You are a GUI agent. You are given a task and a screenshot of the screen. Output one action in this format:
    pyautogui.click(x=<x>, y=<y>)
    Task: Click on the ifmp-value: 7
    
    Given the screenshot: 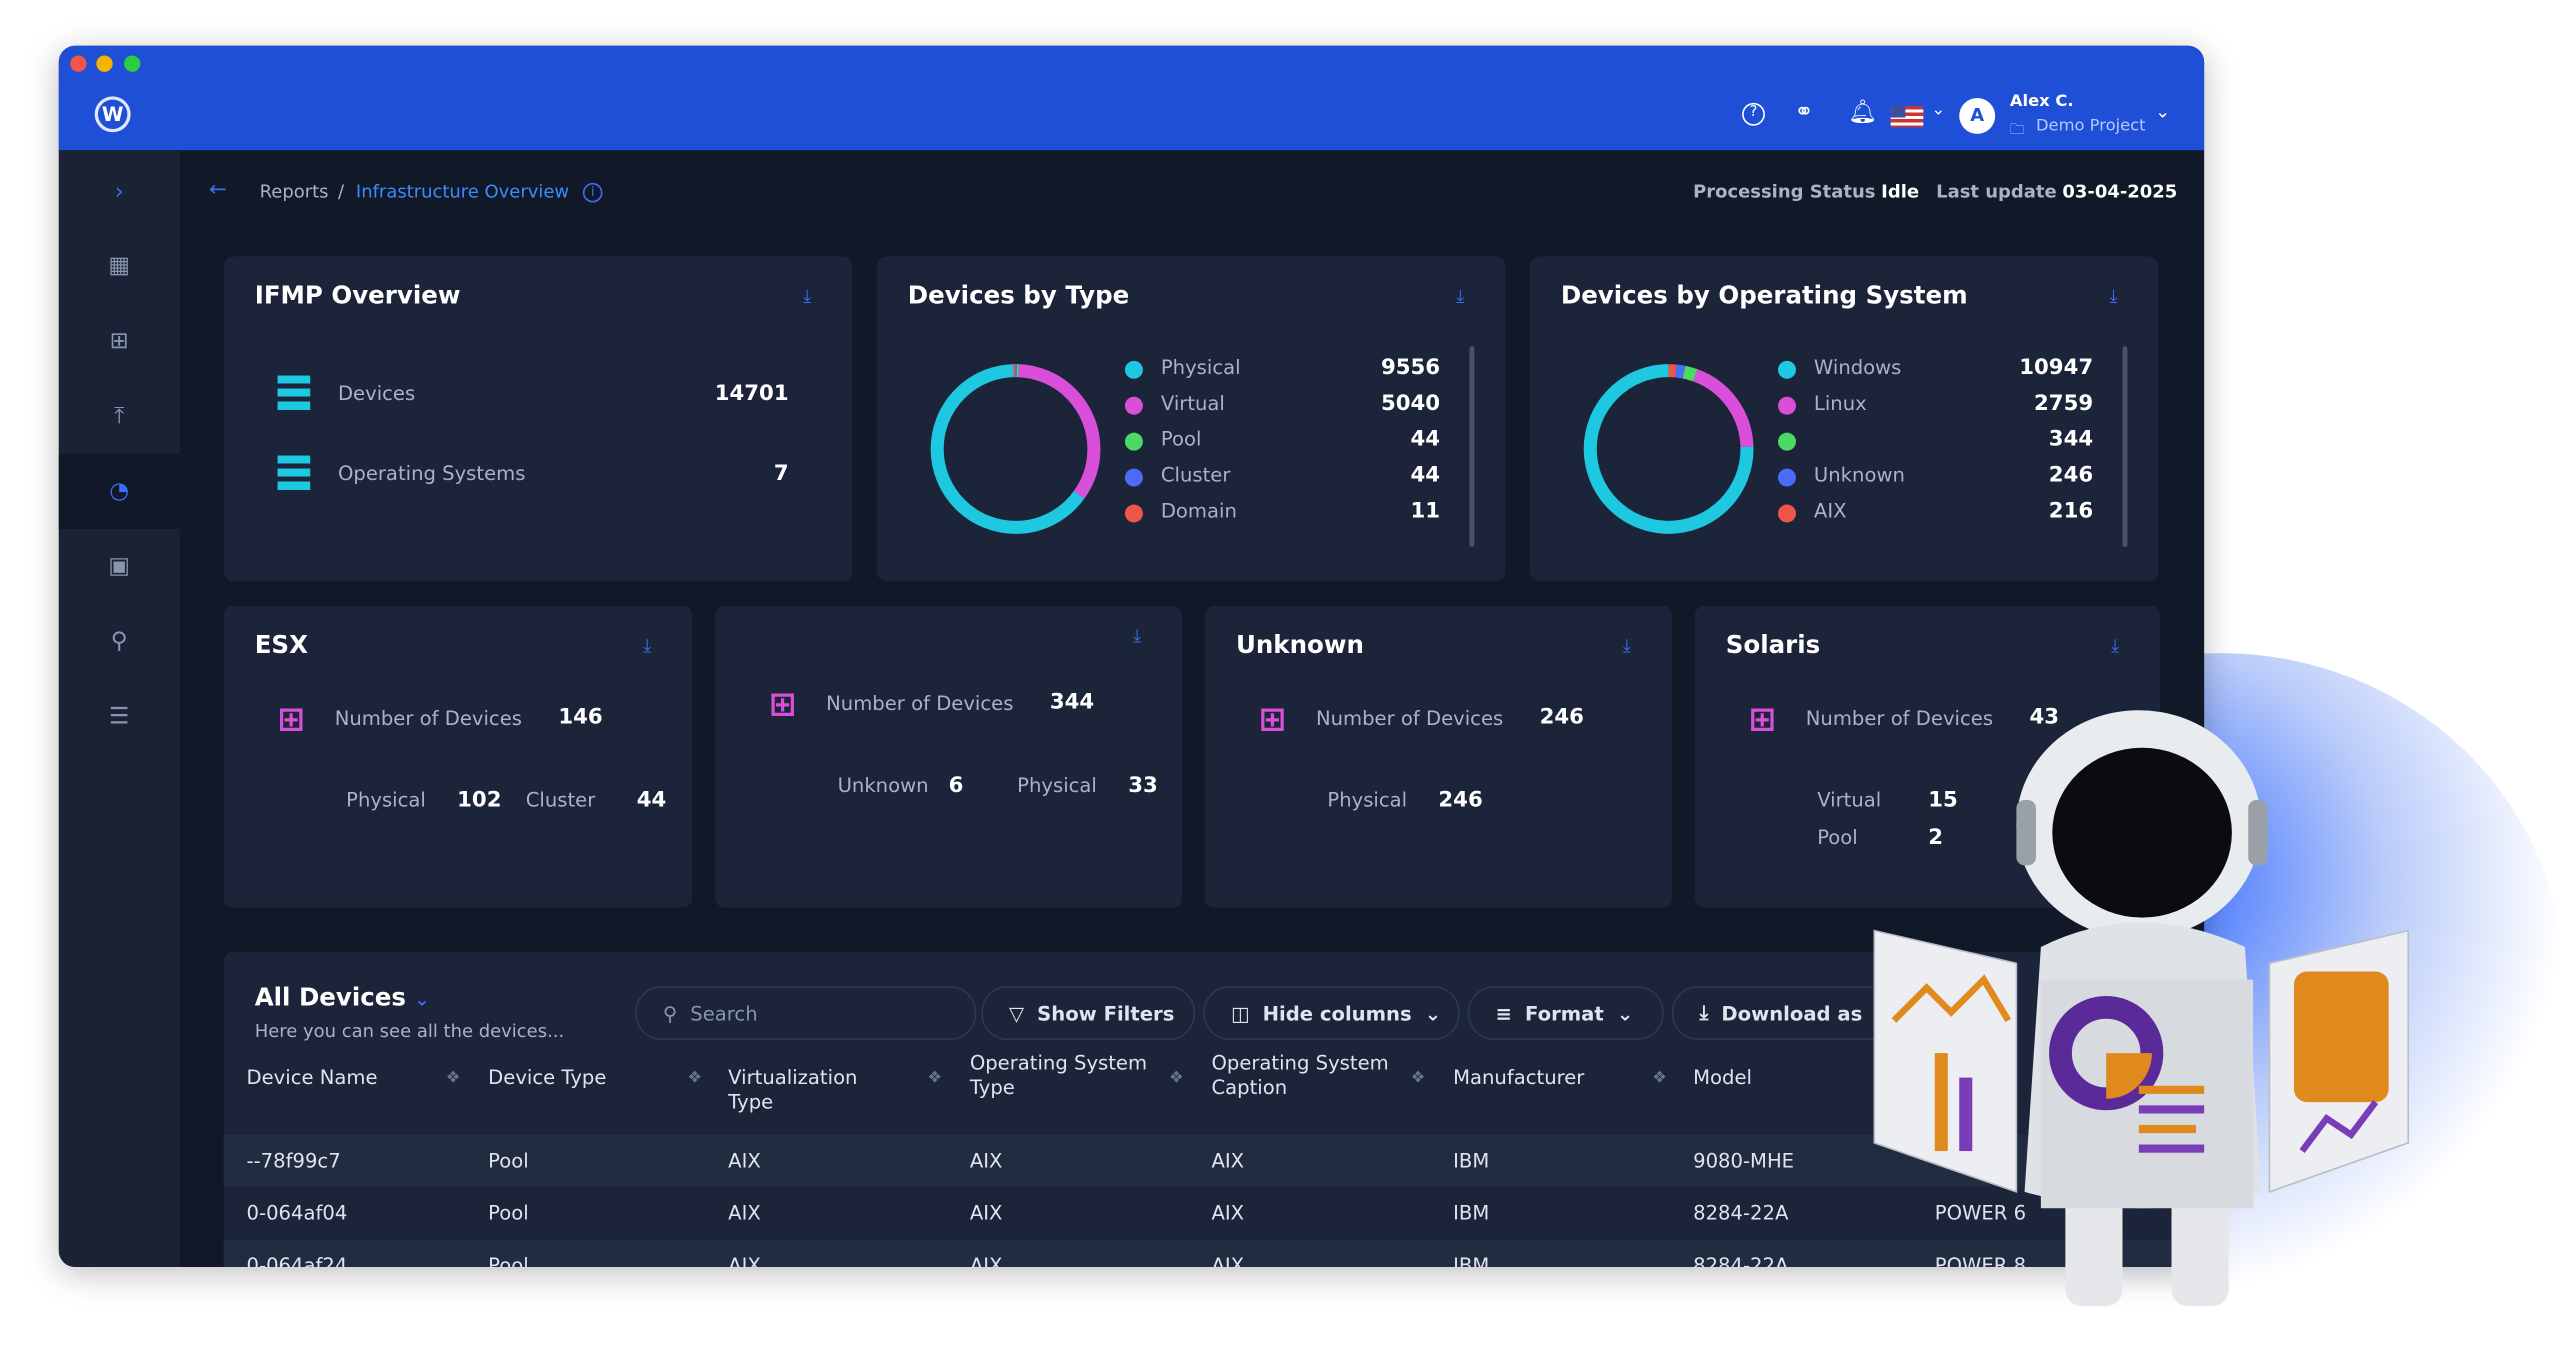 What is the action you would take?
    pyautogui.click(x=781, y=474)
    